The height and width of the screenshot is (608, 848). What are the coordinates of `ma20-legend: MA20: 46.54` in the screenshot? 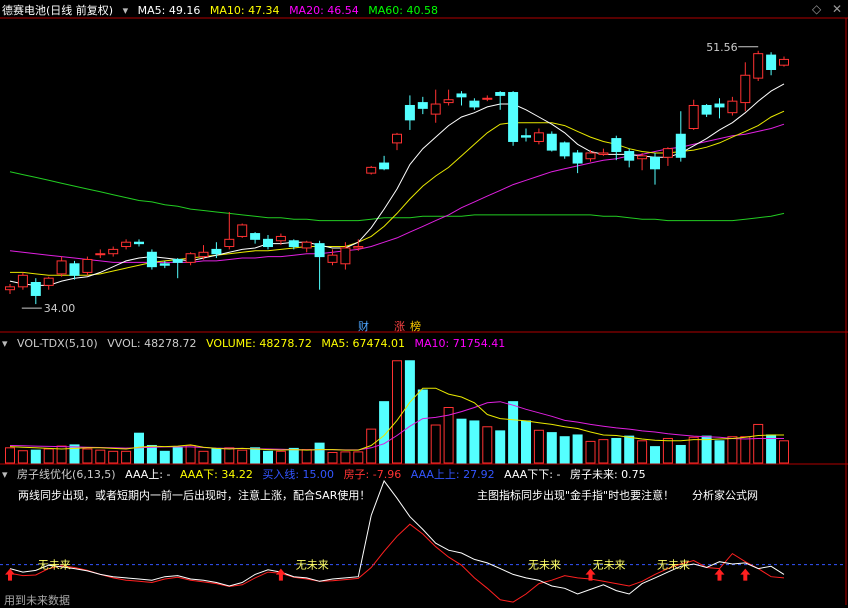 It's located at (324, 10).